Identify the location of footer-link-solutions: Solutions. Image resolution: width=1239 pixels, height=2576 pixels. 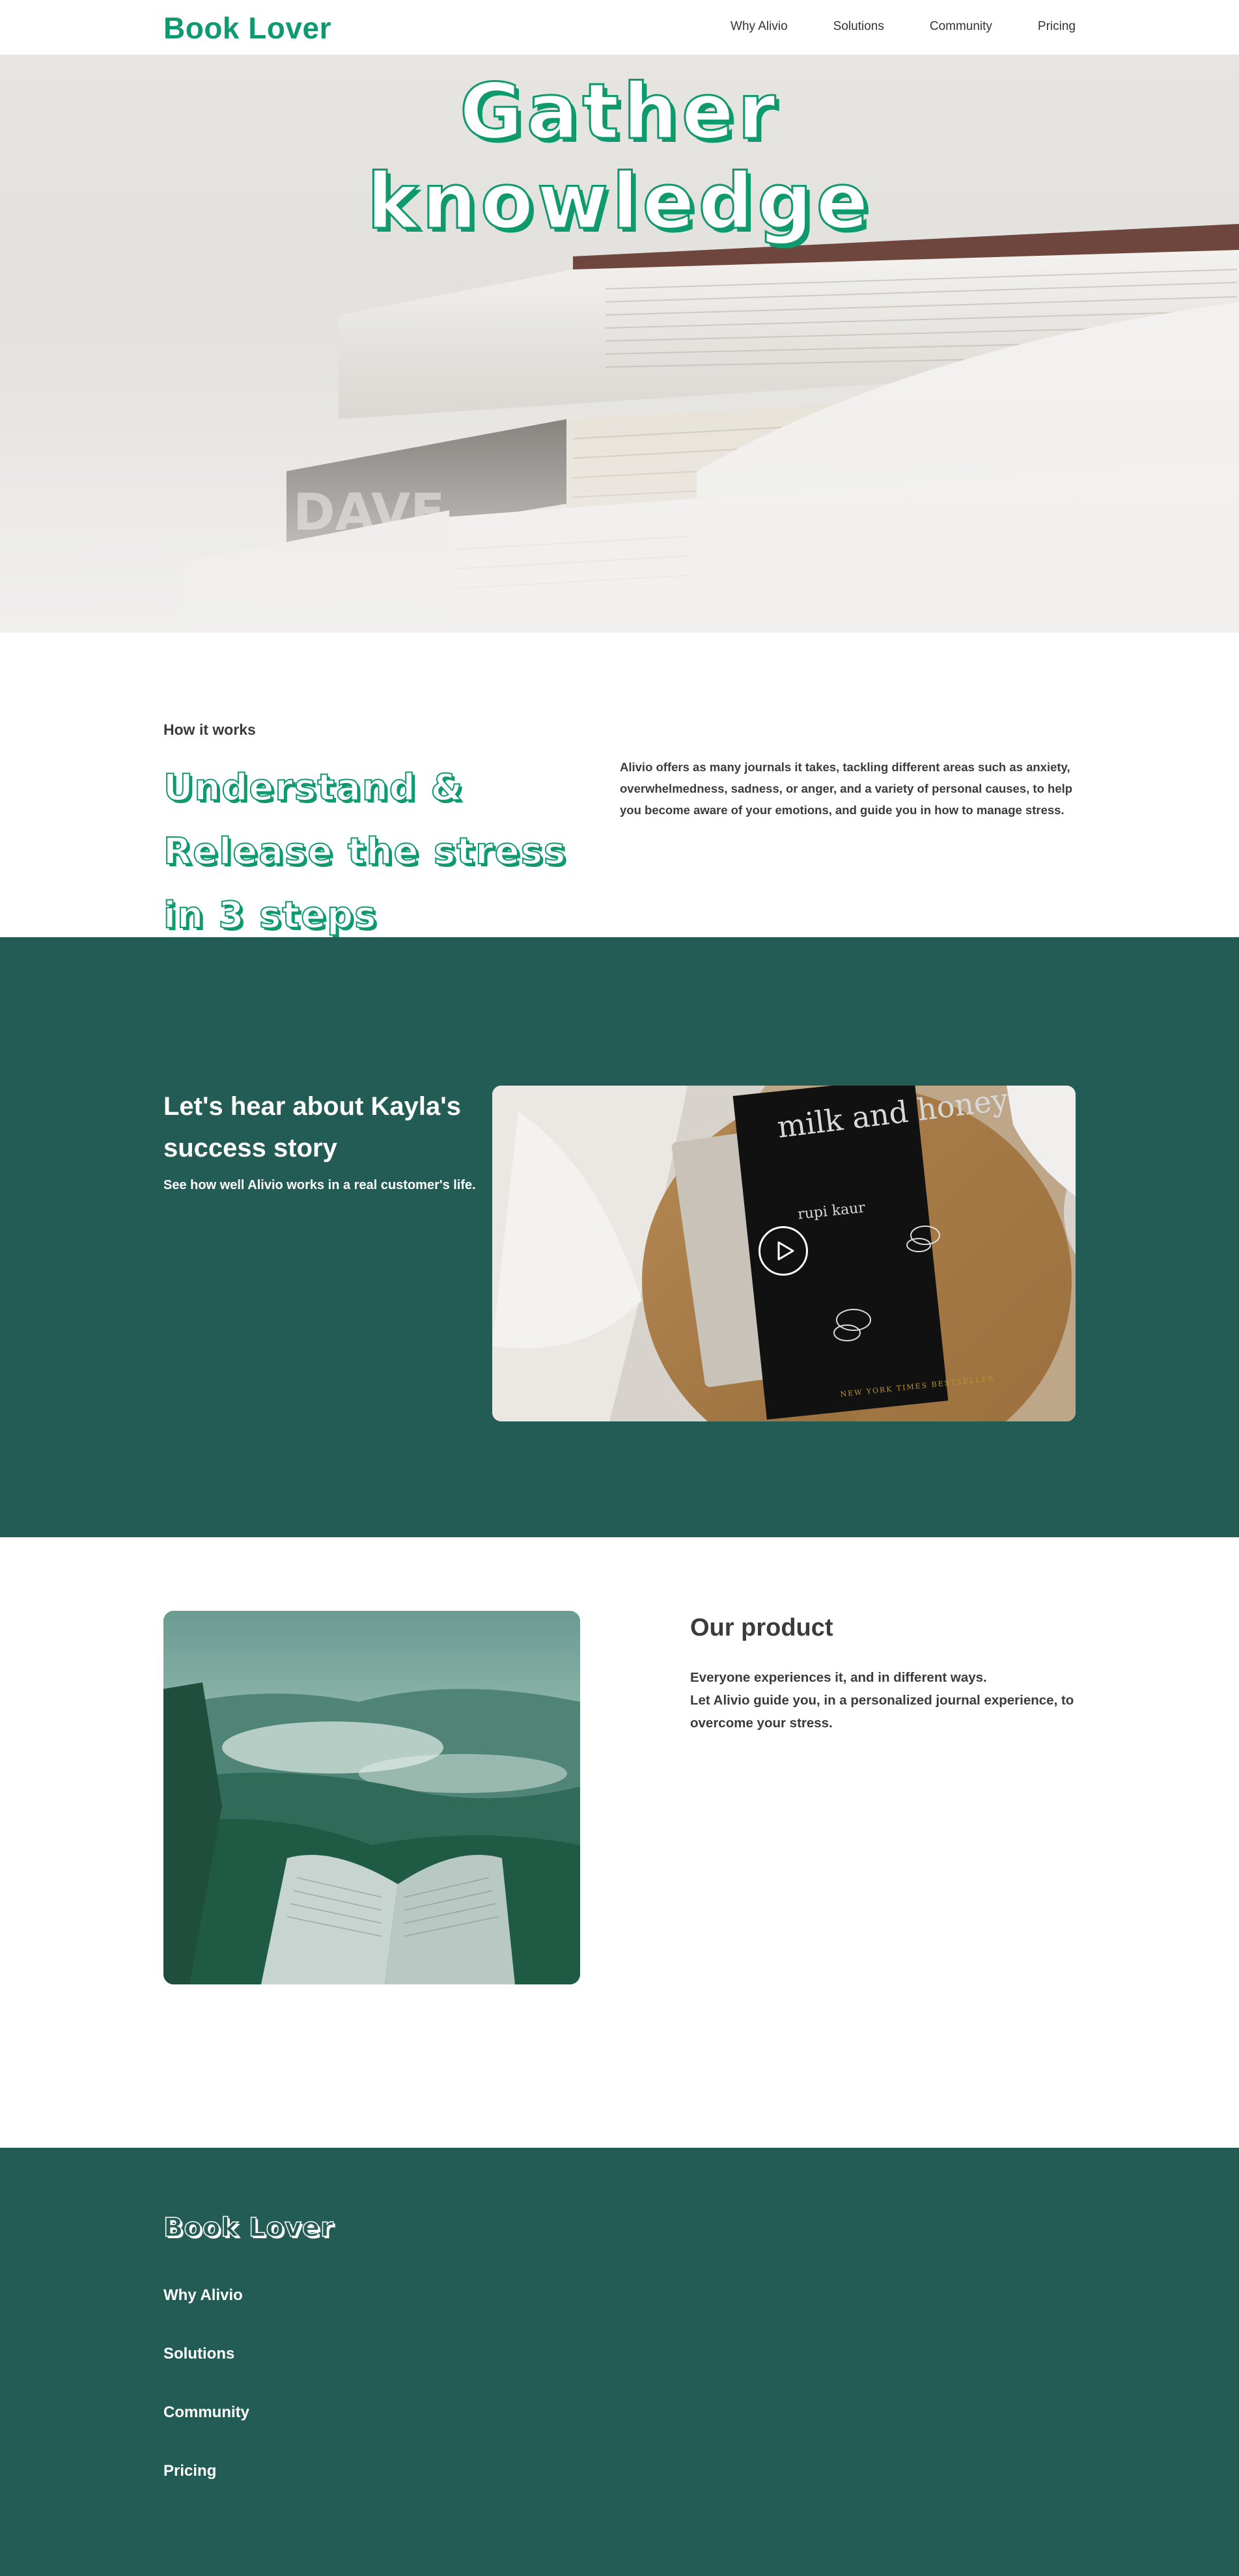
(199, 2354).